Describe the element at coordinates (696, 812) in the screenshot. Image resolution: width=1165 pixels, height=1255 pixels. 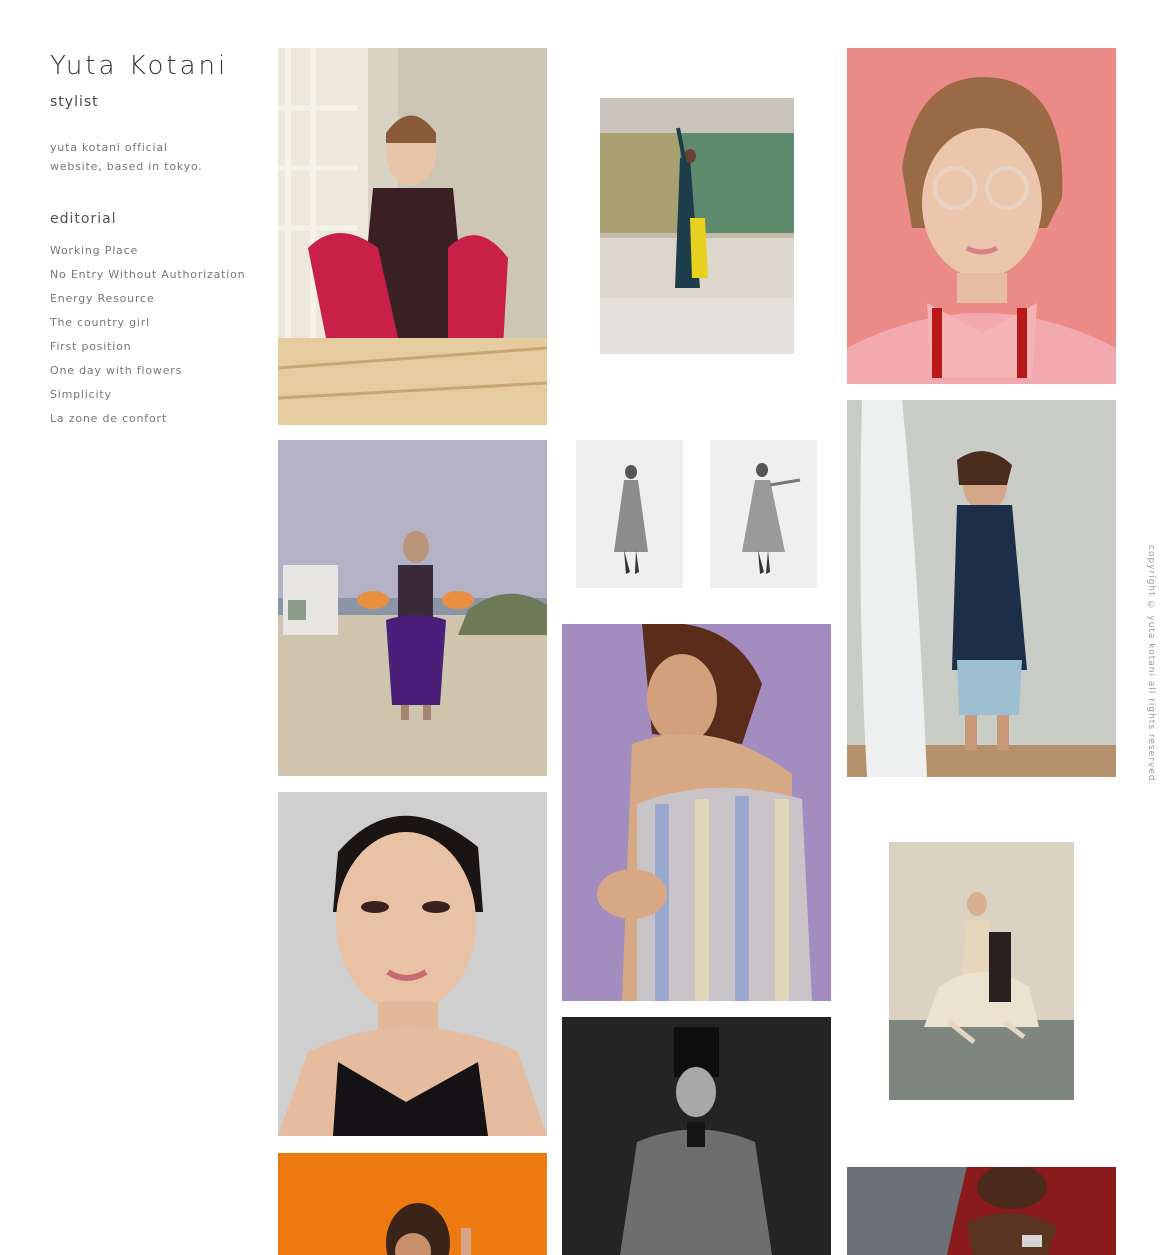
I see `photo-purple-striped-dress` at that location.